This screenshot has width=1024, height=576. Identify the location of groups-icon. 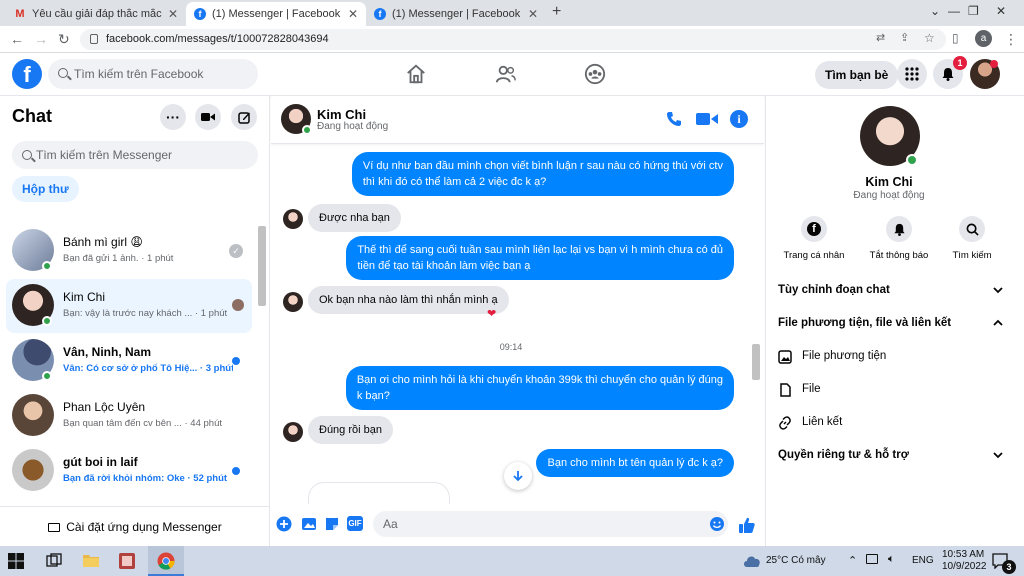
(595, 74).